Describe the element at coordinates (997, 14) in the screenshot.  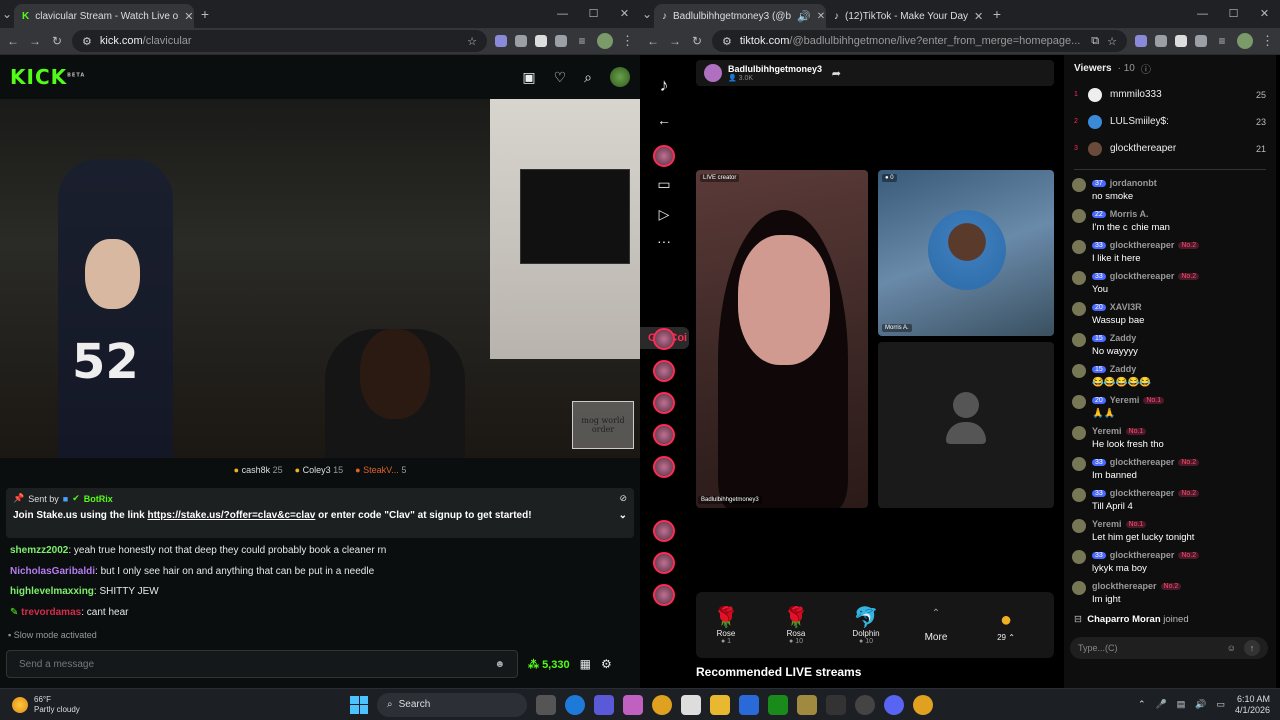
I see `new-tab-icon: +` at that location.